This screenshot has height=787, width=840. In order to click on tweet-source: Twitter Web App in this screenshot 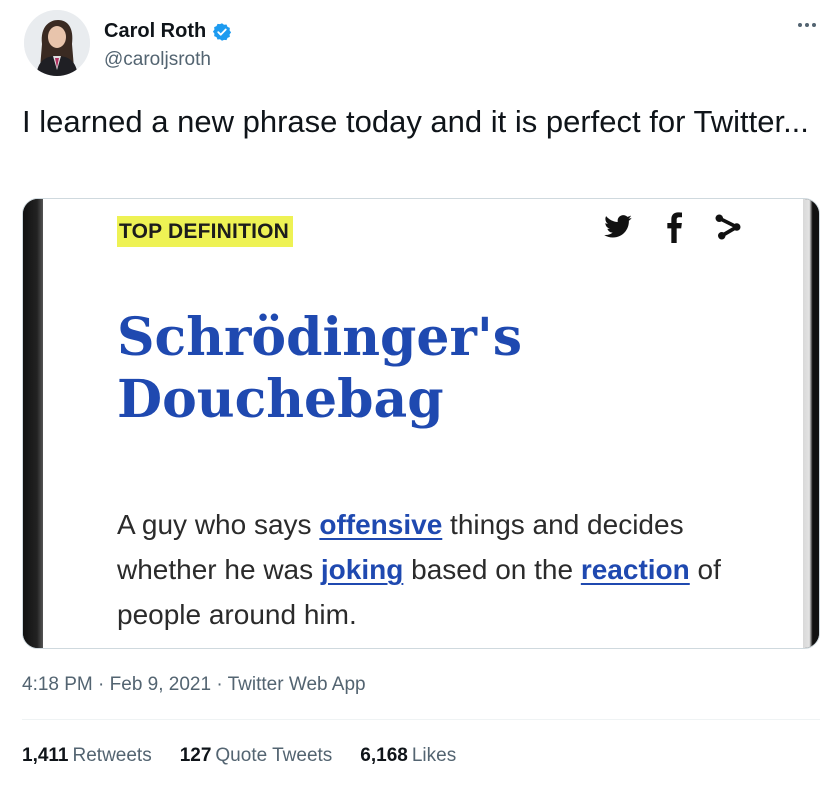, I will do `click(297, 684)`.